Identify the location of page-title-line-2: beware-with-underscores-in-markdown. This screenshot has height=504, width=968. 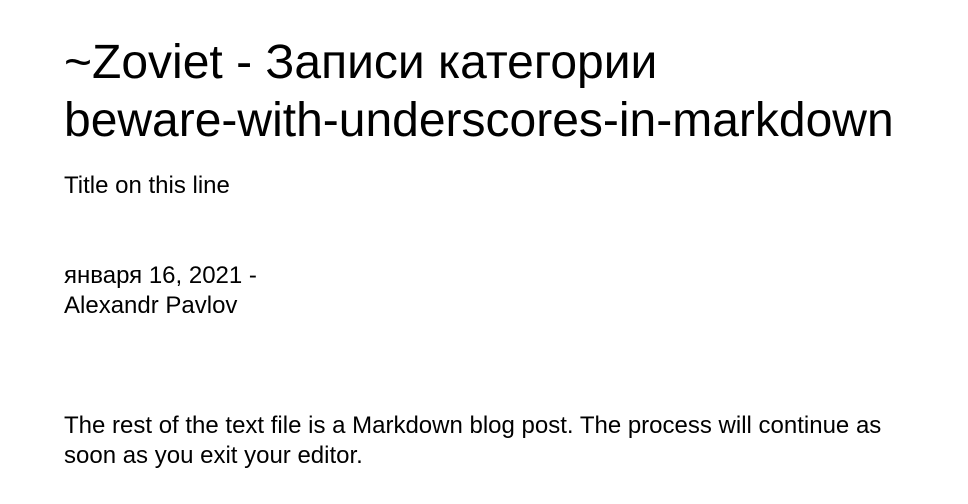
(479, 120).